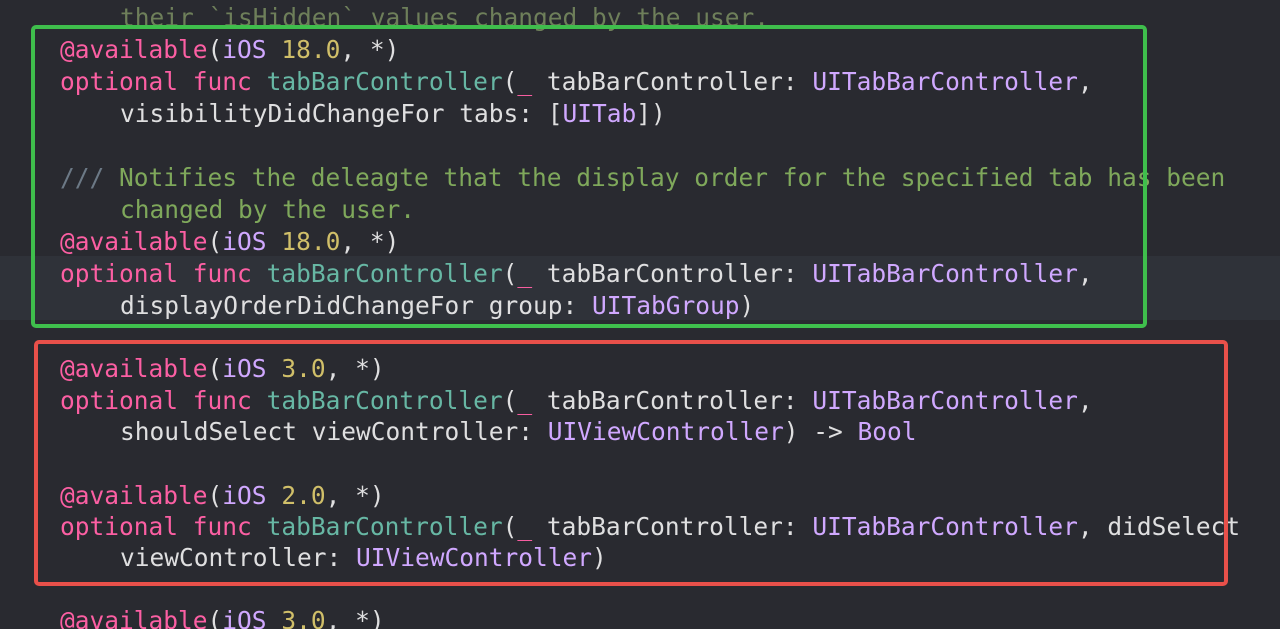 The width and height of the screenshot is (1280, 629). I want to click on punctuation: , *), so click(355, 617).